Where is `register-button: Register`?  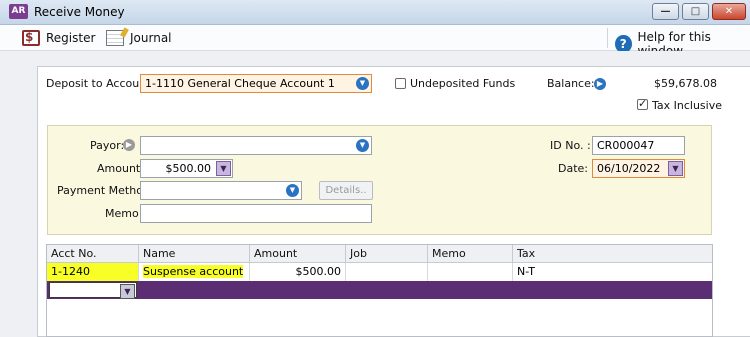 register-button: Register is located at coordinates (58, 38).